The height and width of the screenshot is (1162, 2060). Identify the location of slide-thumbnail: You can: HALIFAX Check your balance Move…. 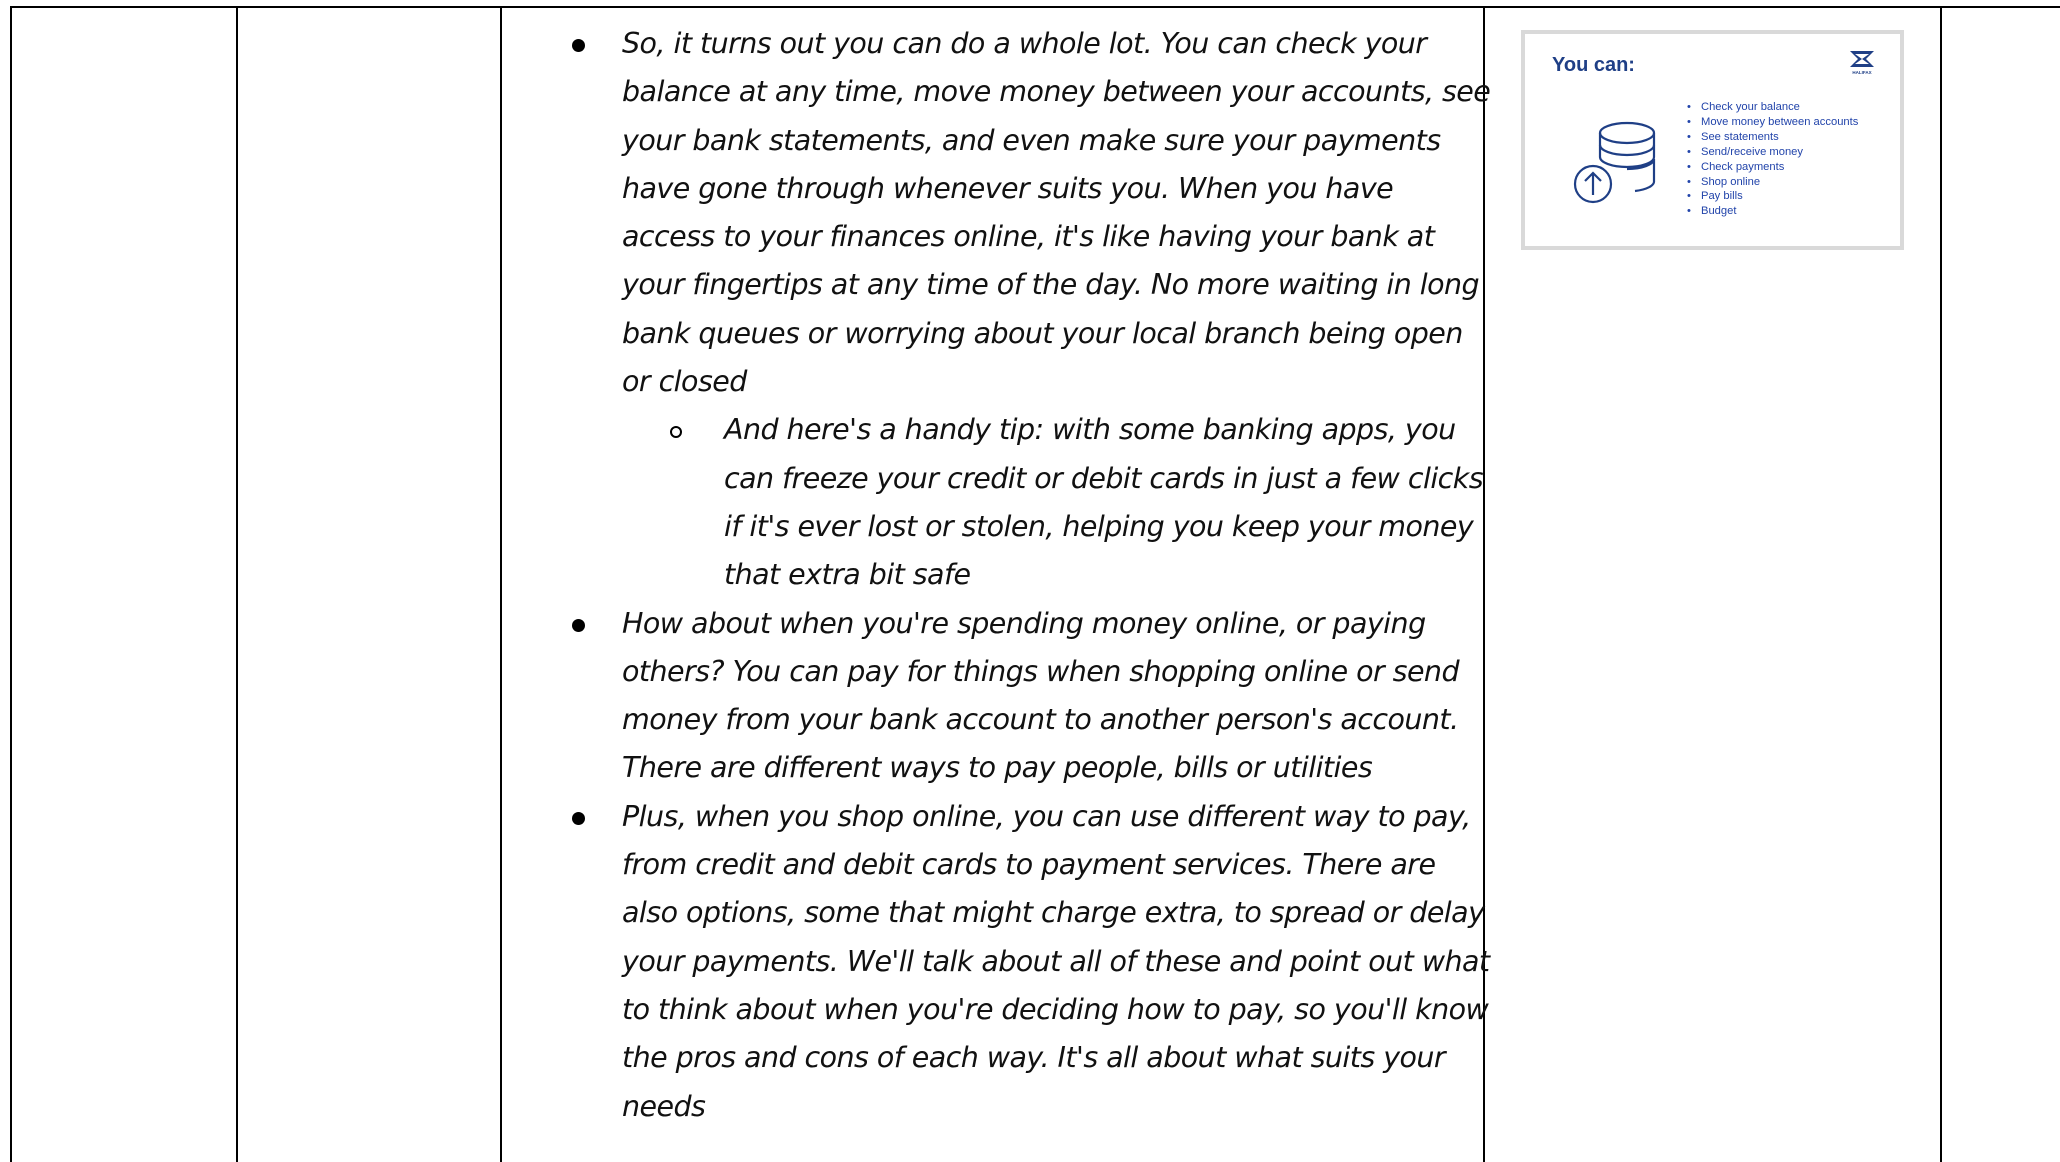
(1712, 140).